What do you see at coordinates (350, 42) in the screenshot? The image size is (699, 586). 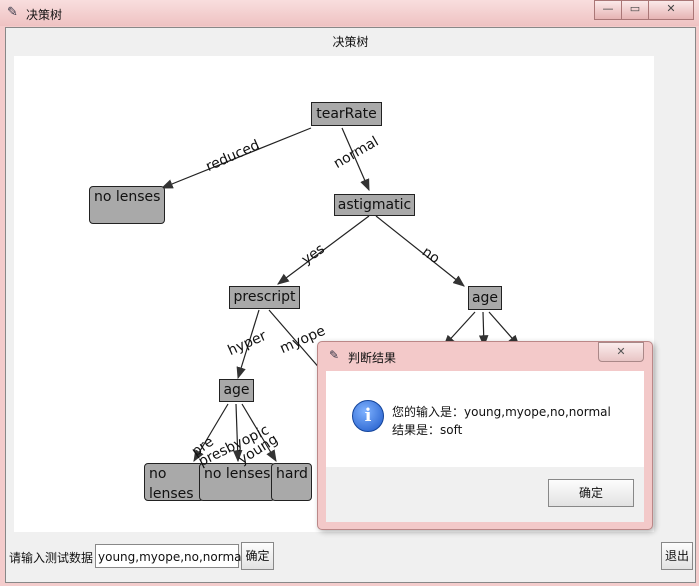 I see `frame-label: 决策树` at bounding box center [350, 42].